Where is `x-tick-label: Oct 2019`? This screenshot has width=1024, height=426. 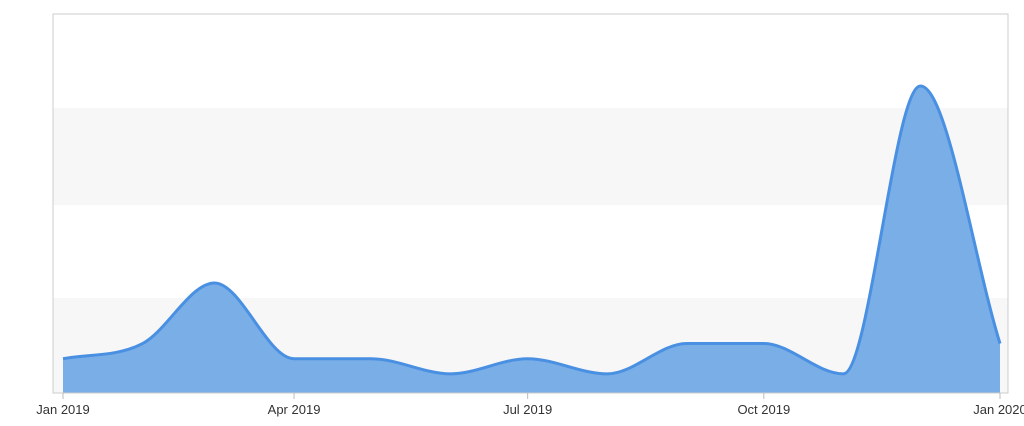
x-tick-label: Oct 2019 is located at coordinates (763, 409).